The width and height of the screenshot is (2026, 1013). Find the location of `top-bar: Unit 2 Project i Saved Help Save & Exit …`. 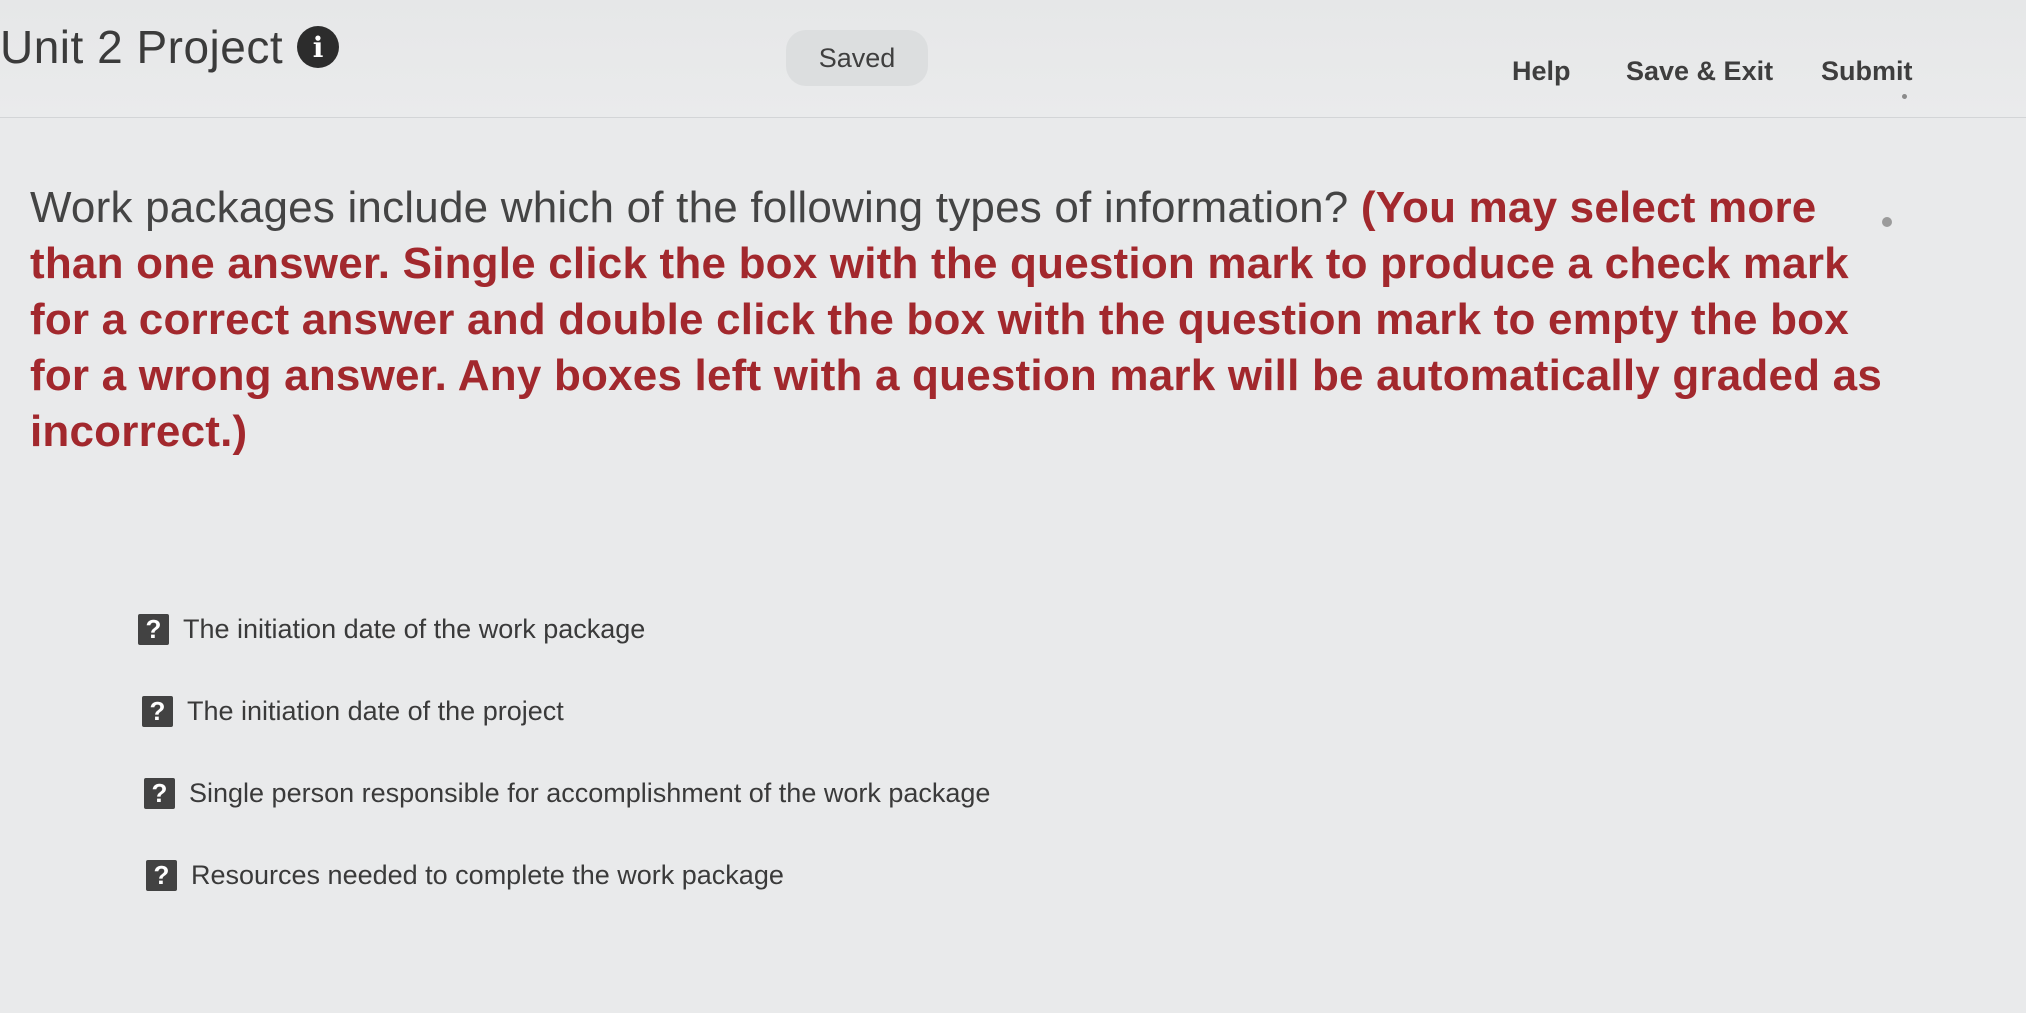

top-bar: Unit 2 Project i Saved Help Save & Exit … is located at coordinates (1013, 59).